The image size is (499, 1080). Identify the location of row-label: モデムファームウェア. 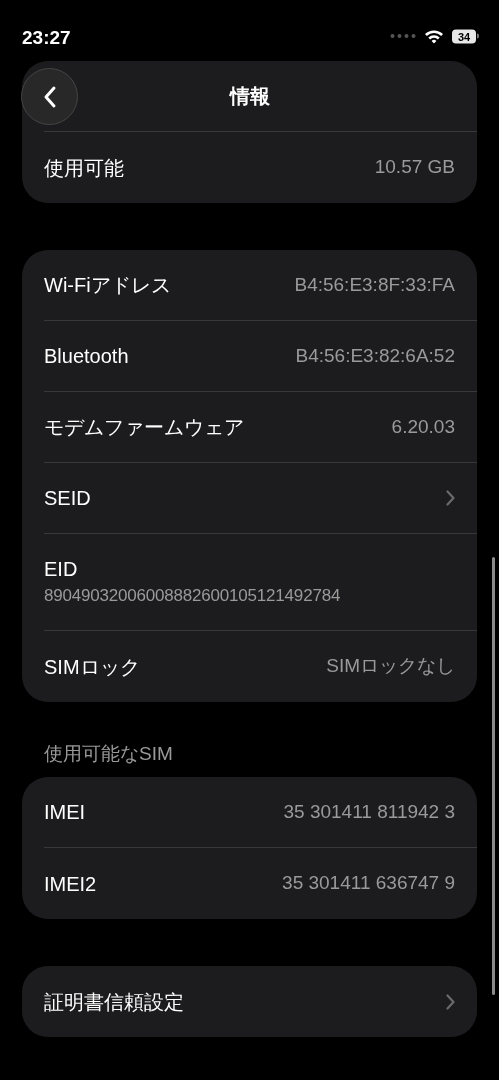
(144, 427).